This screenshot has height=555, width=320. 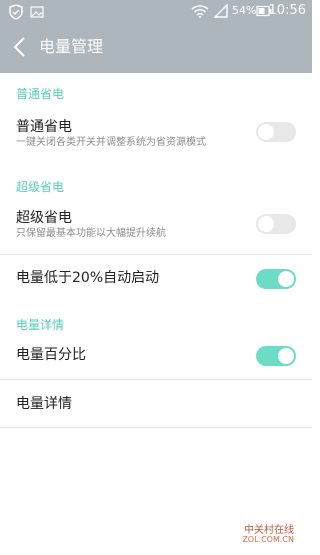 I want to click on divider, so click(x=156, y=427).